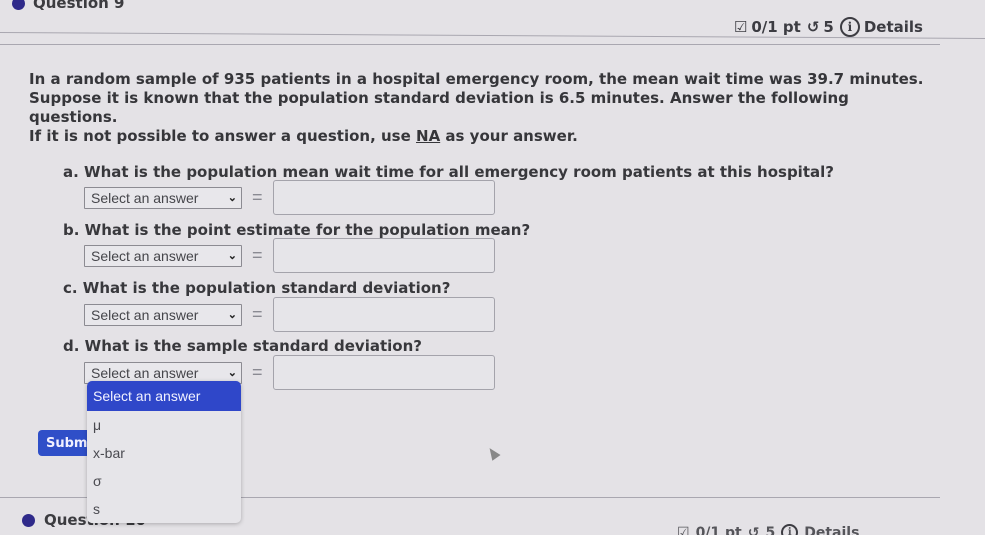 The height and width of the screenshot is (535, 985). I want to click on dropdown-option-placeholder: Select an answer, so click(164, 396).